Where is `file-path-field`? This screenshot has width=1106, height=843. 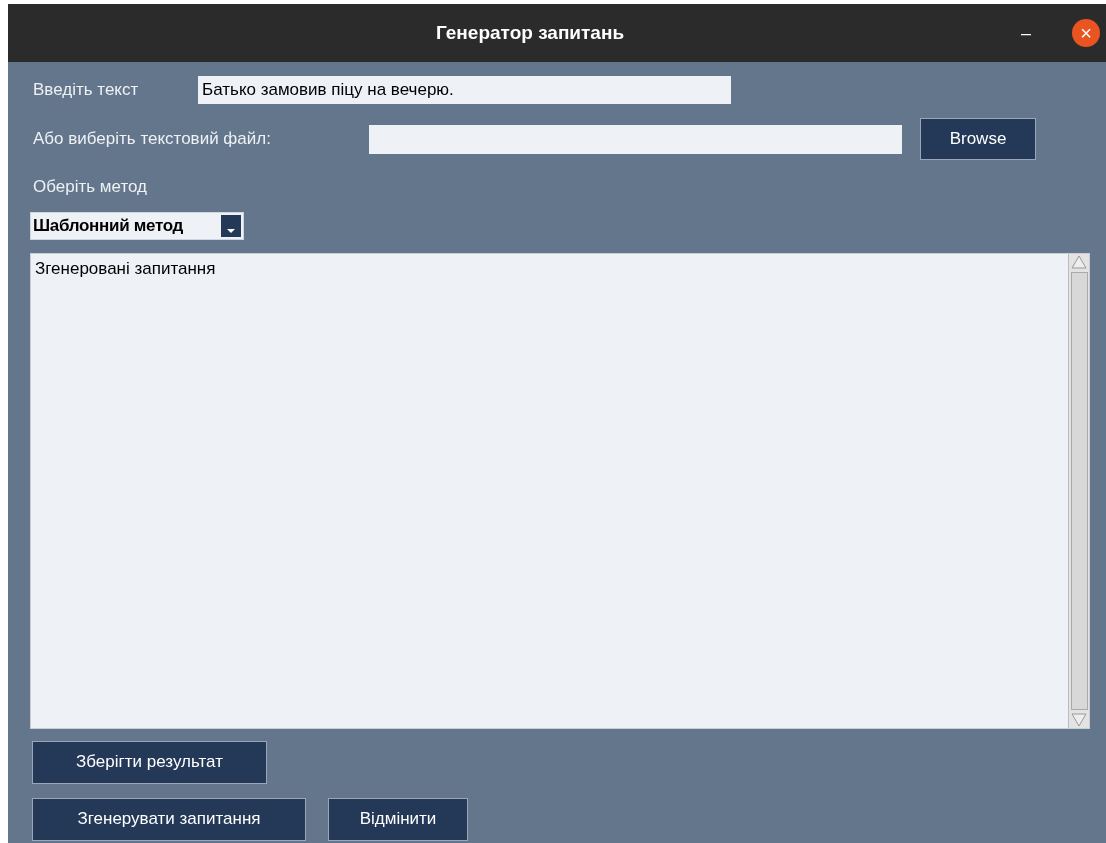
file-path-field is located at coordinates (635, 139).